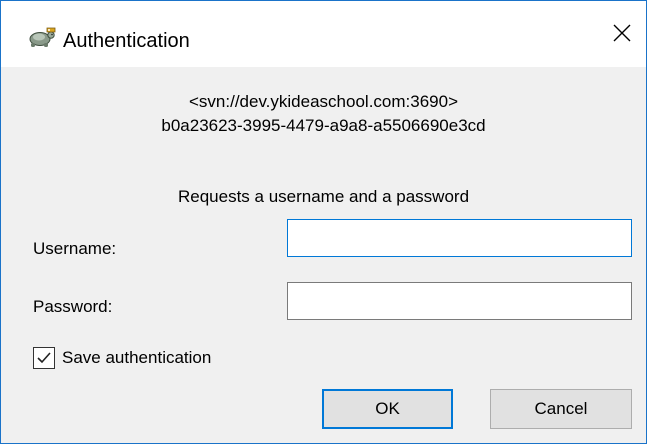  Describe the element at coordinates (41, 37) in the screenshot. I see `tortoisesvn-icon` at that location.